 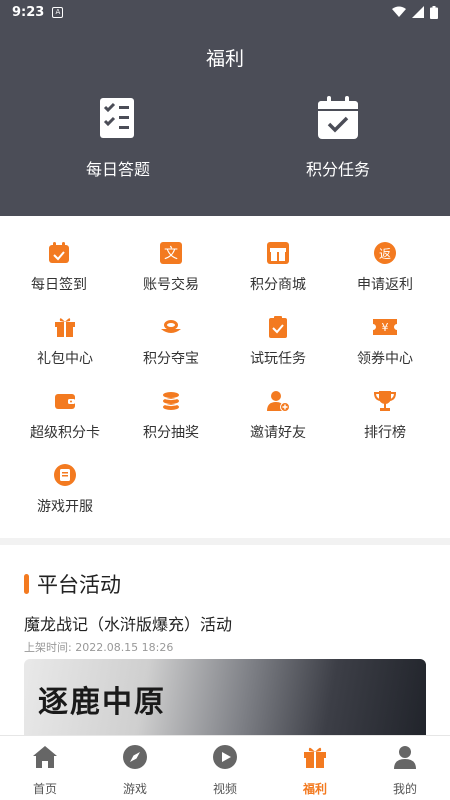 I want to click on grid-item-invite: 邀请好友, so click(x=278, y=415).